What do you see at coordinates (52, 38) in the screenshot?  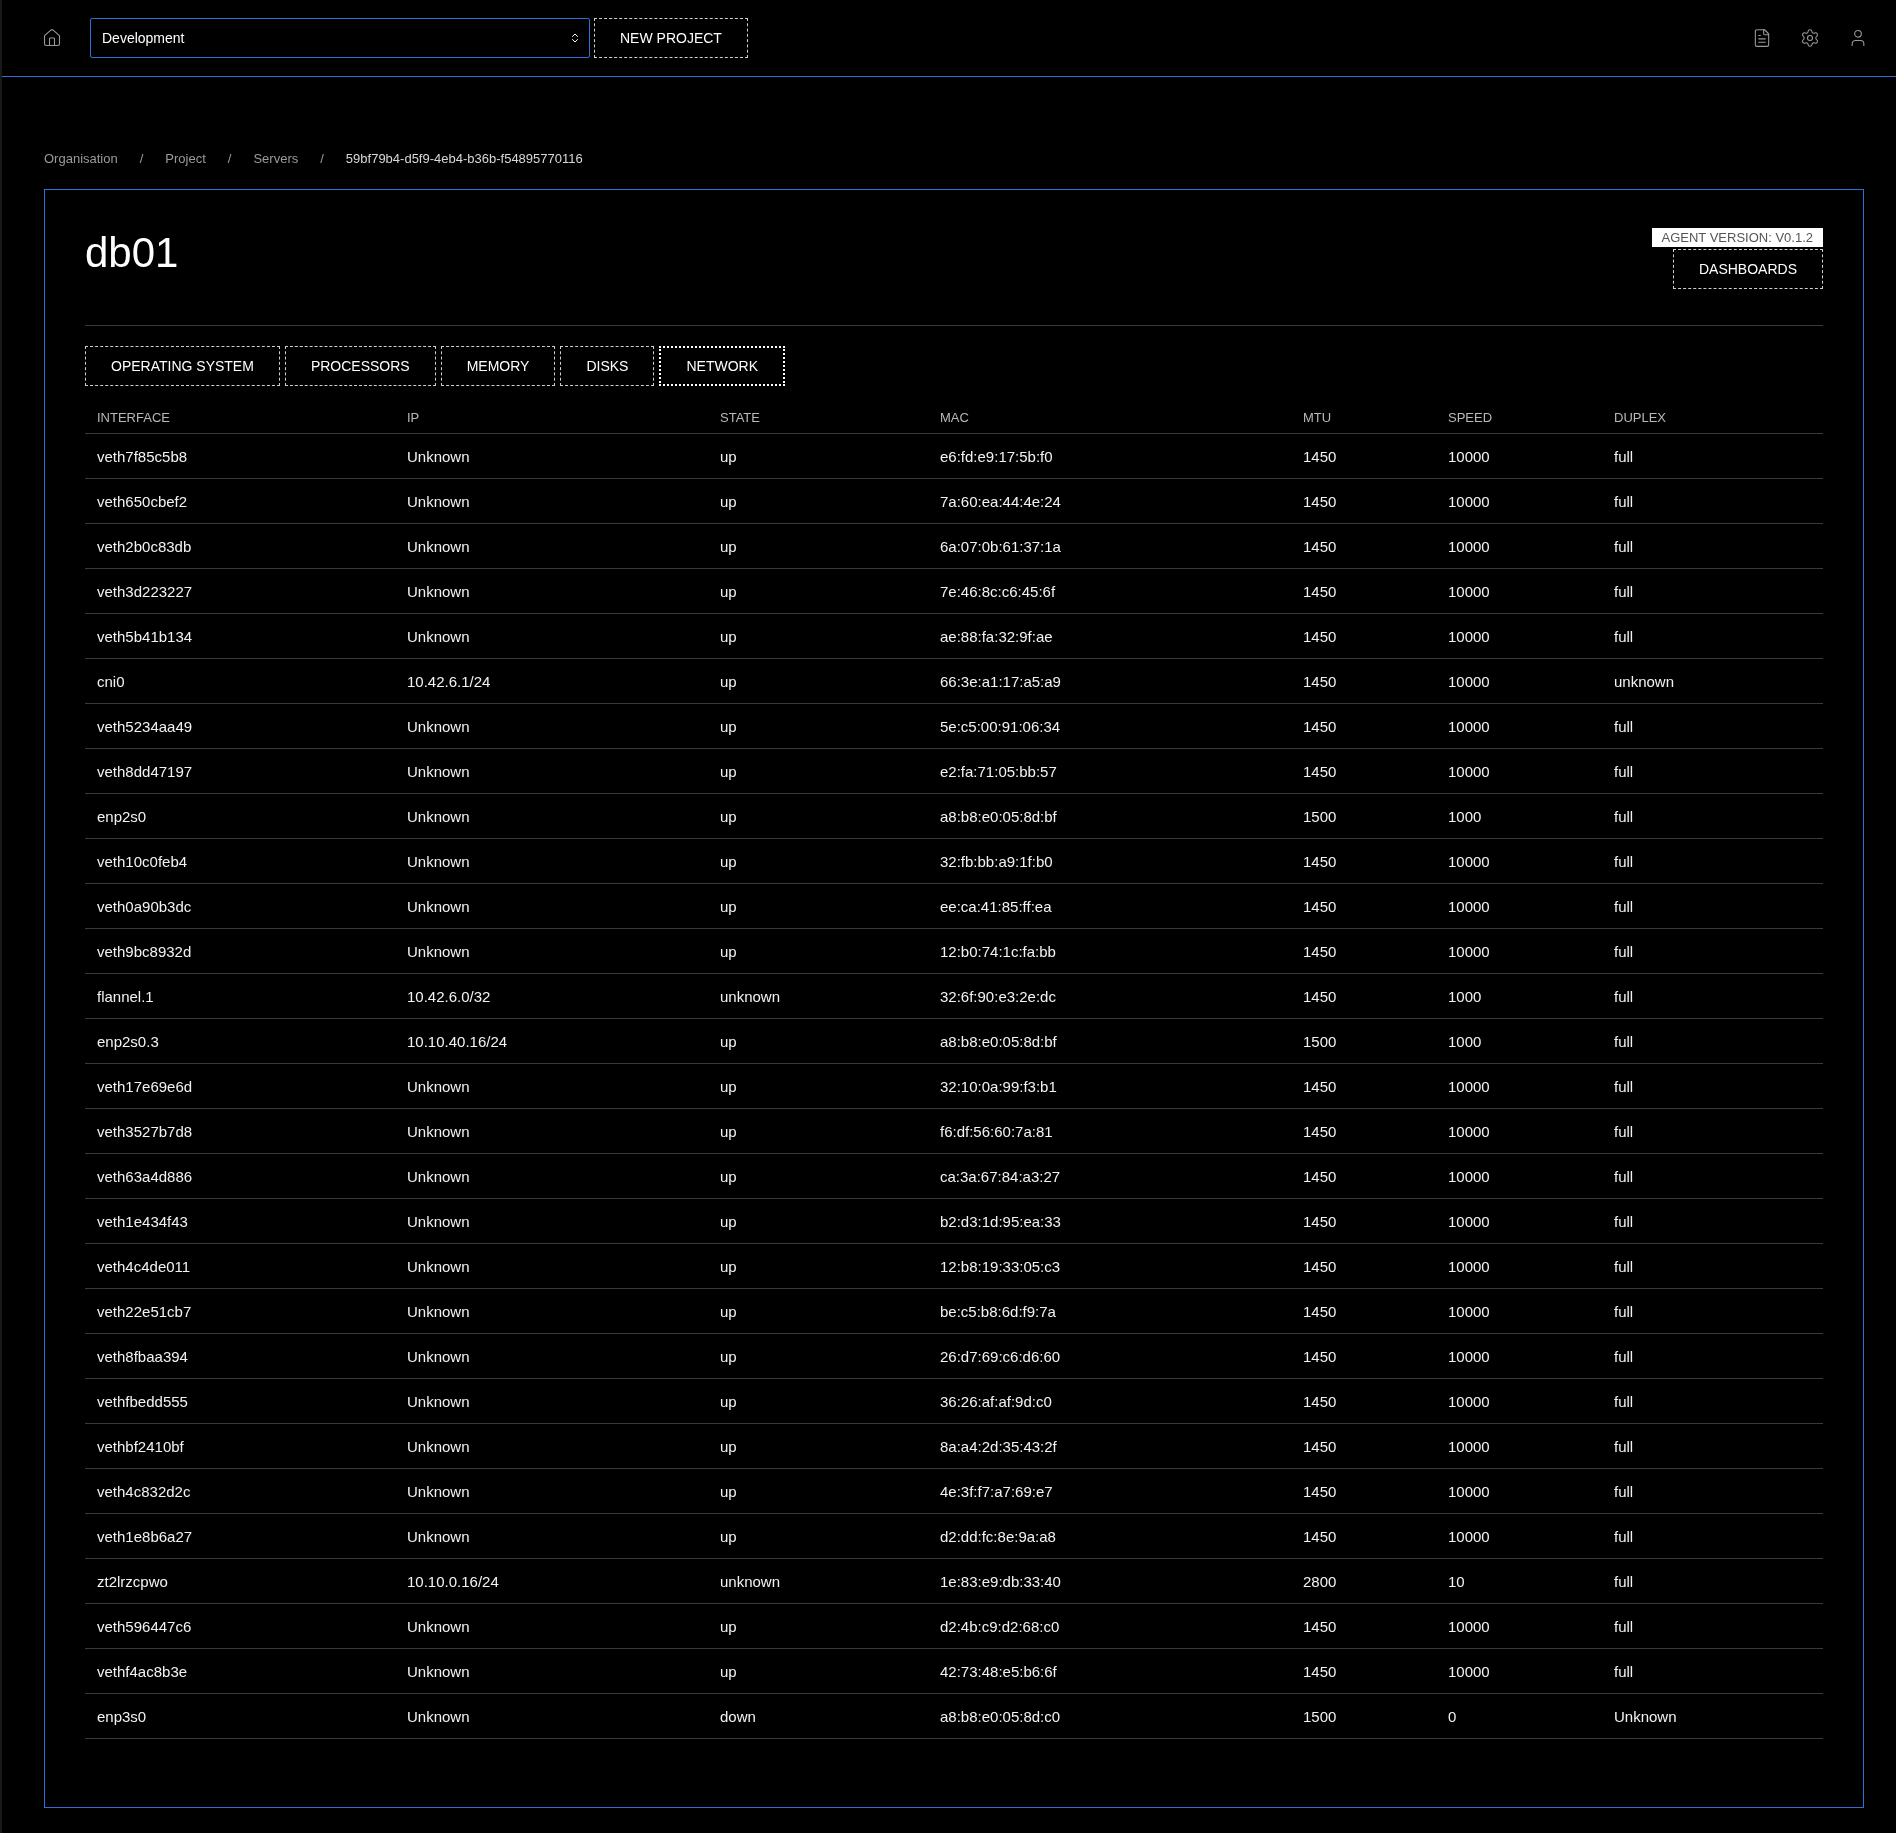 I see `home-icon` at bounding box center [52, 38].